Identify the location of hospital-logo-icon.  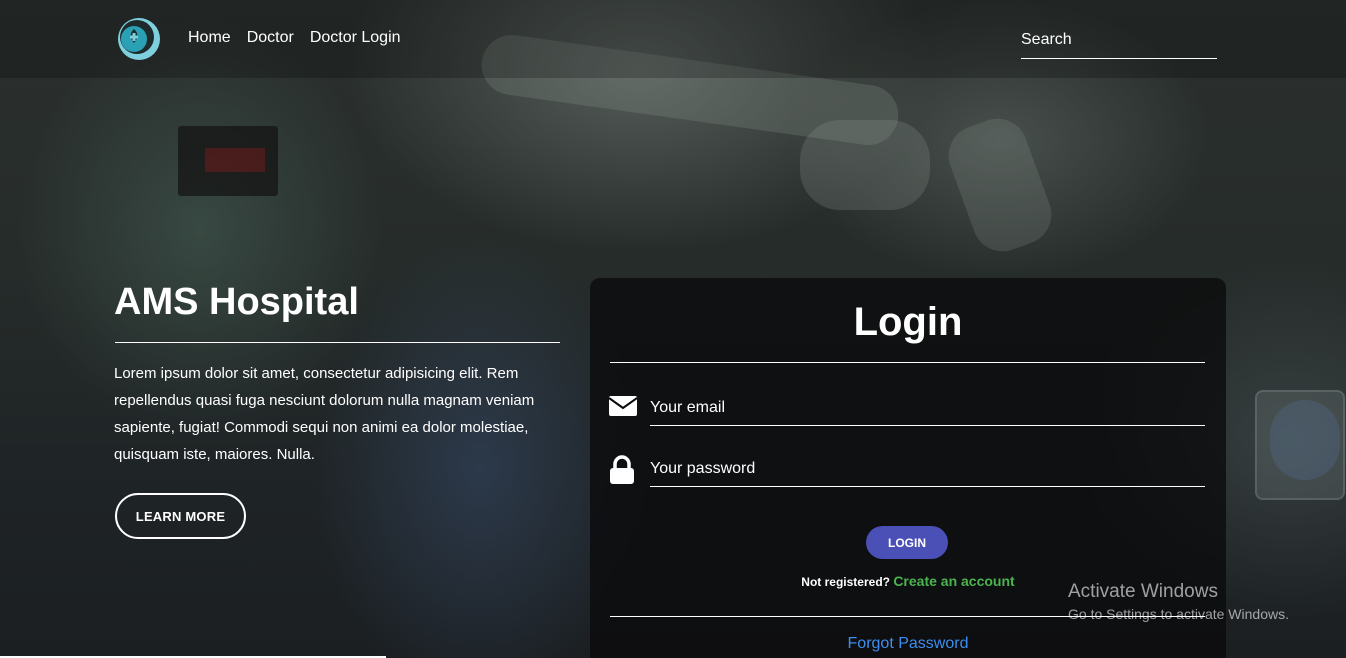
(139, 39).